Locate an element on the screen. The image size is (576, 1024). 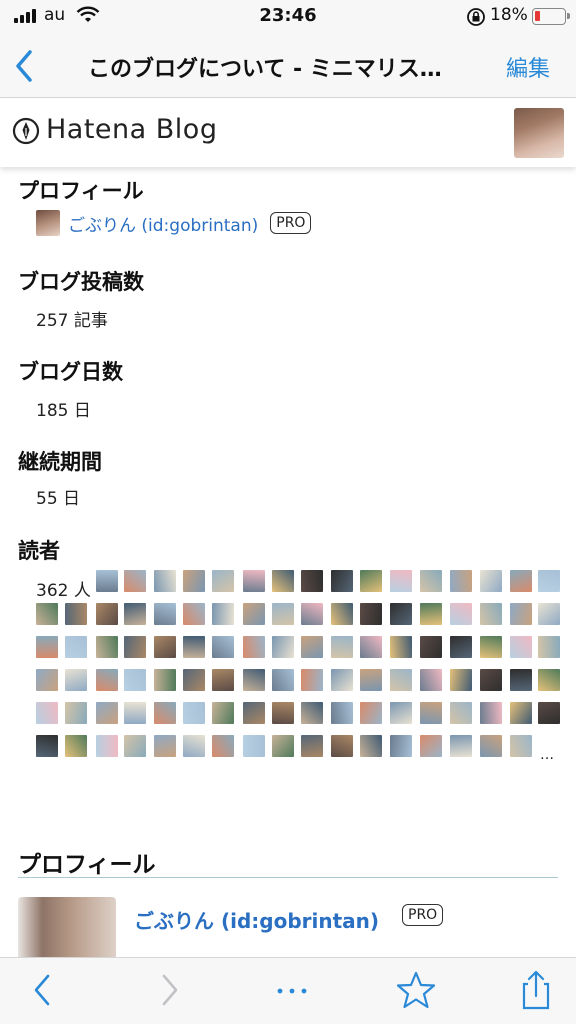
profile-card-photo is located at coordinates (67, 927).